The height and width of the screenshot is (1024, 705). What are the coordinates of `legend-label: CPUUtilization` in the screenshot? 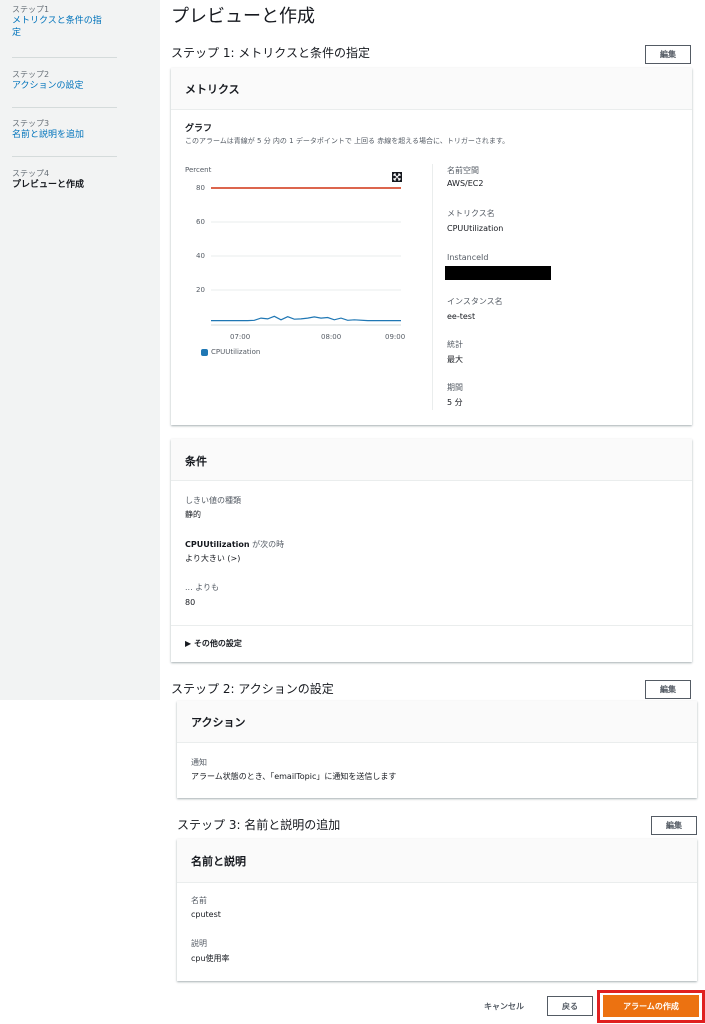 It's located at (235, 352).